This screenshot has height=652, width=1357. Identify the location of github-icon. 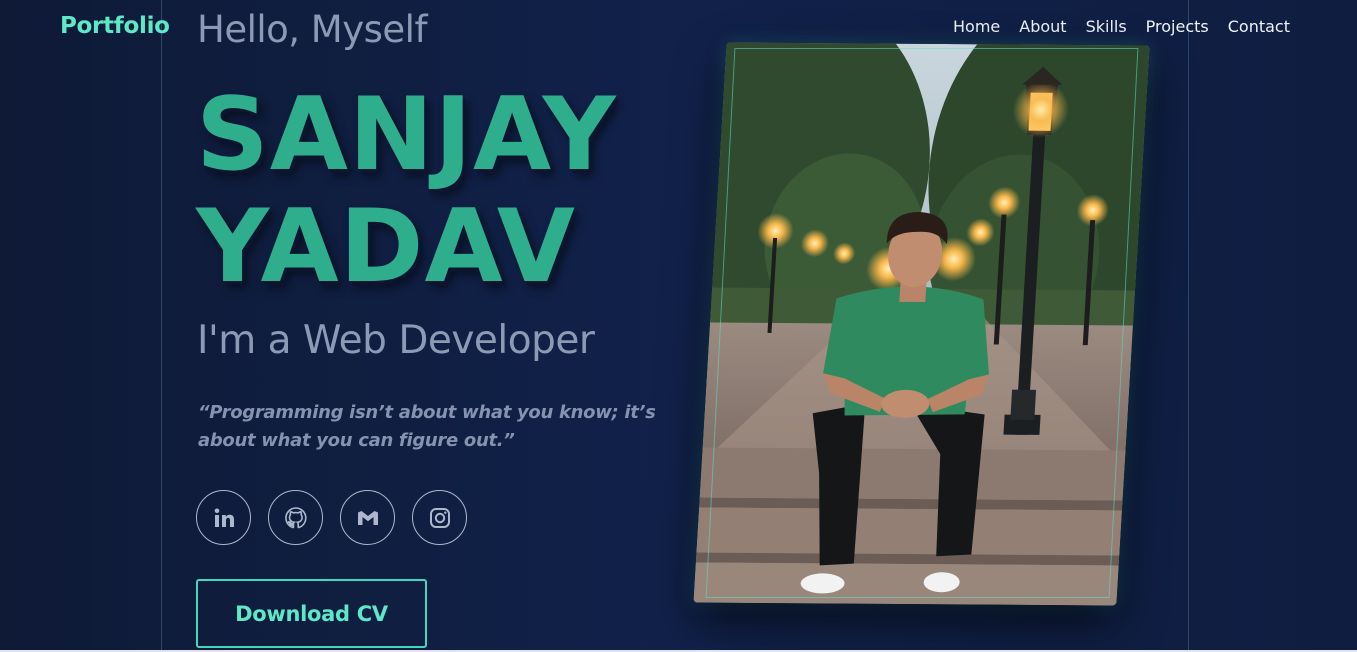
(295, 517).